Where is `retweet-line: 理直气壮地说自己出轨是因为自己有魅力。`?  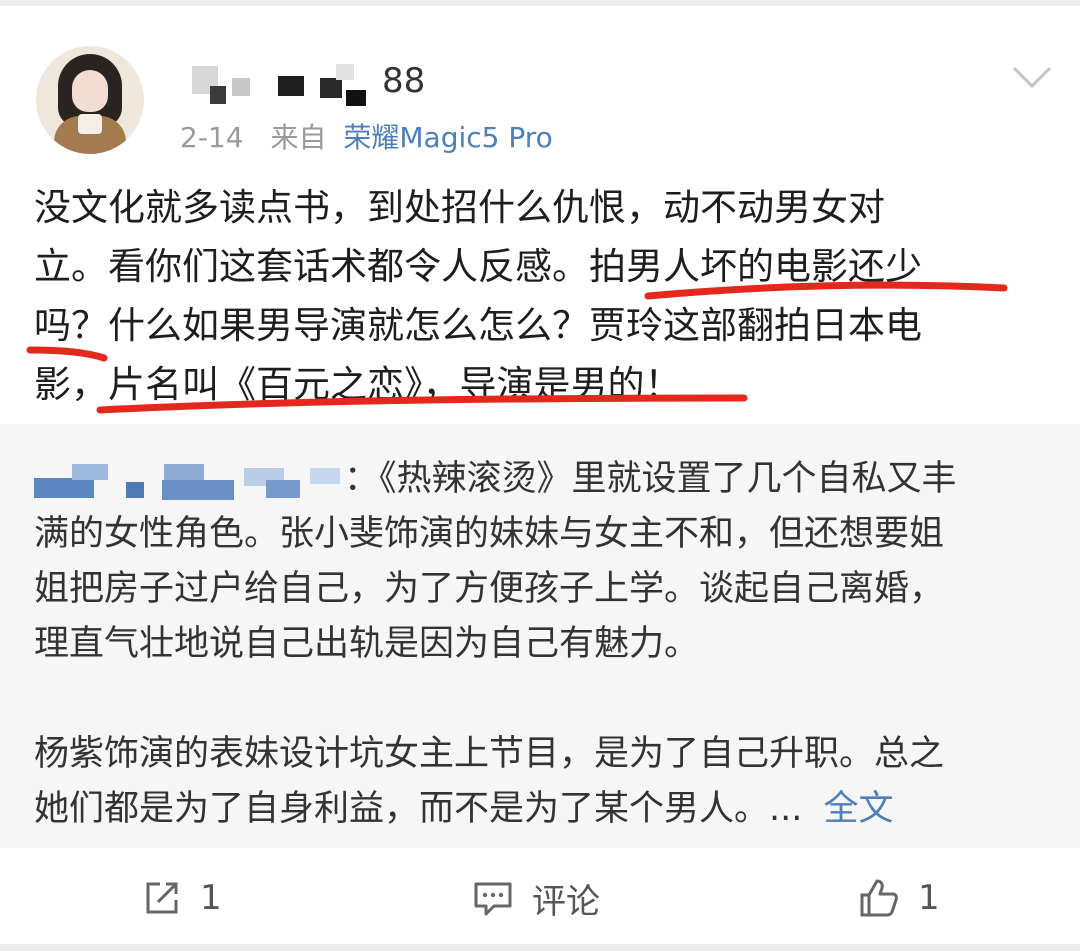 retweet-line: 理直气壮地说自己出轨是因为自己有魅力。 is located at coordinates (367, 644).